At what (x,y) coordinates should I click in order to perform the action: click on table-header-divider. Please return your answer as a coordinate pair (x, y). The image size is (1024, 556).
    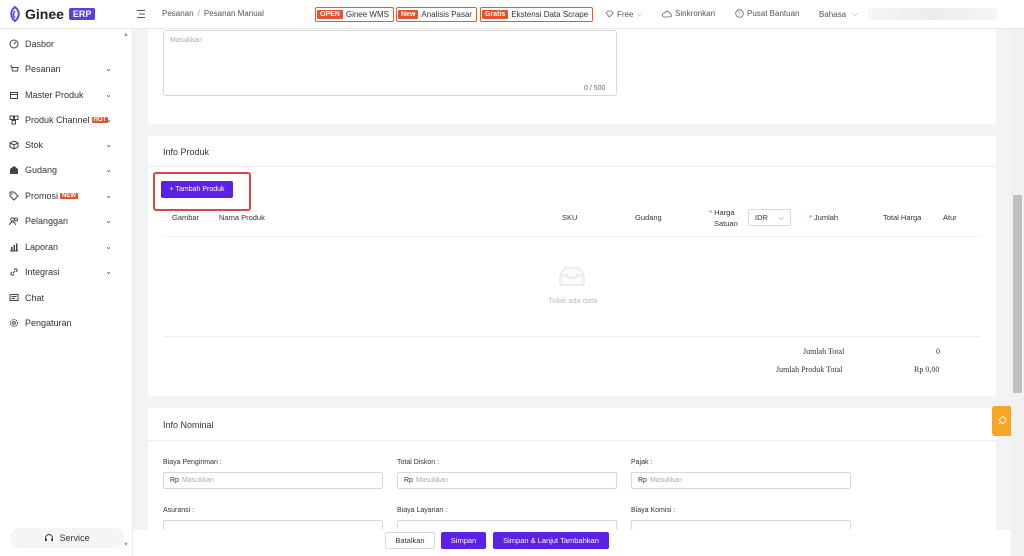
    Looking at the image, I should click on (572, 236).